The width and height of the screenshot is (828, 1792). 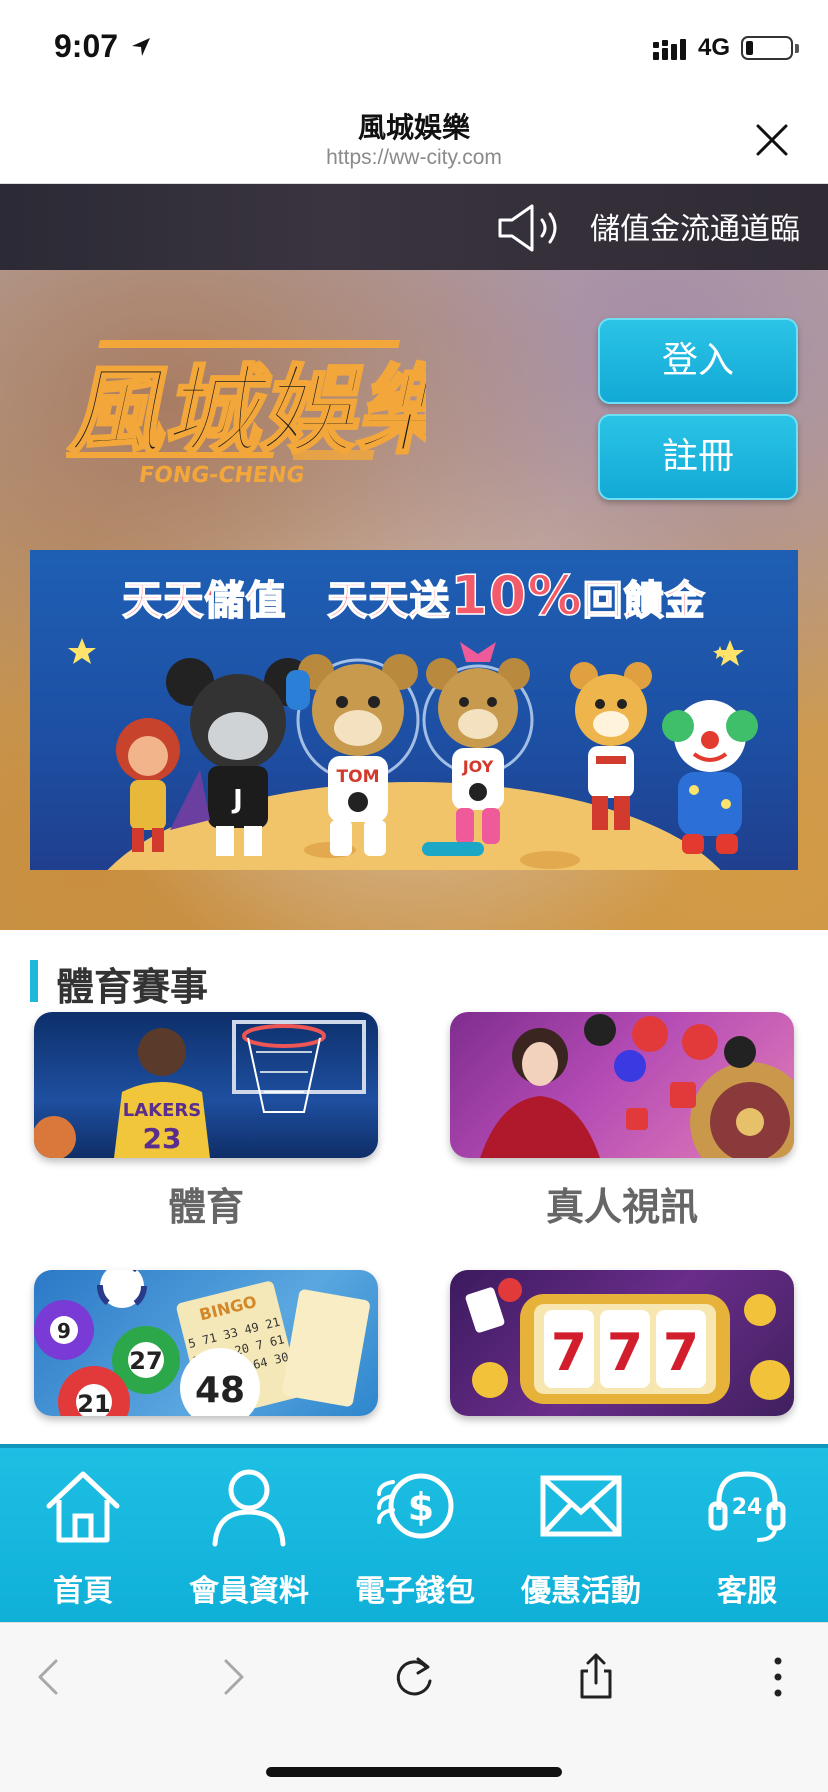 What do you see at coordinates (414, 46) in the screenshot?
I see `status-bar: 9:07 4G` at bounding box center [414, 46].